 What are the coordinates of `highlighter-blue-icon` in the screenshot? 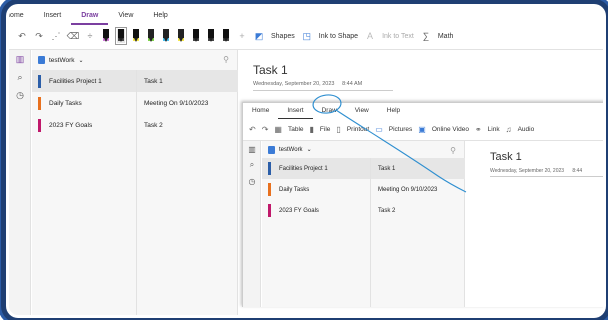 It's located at (166, 36).